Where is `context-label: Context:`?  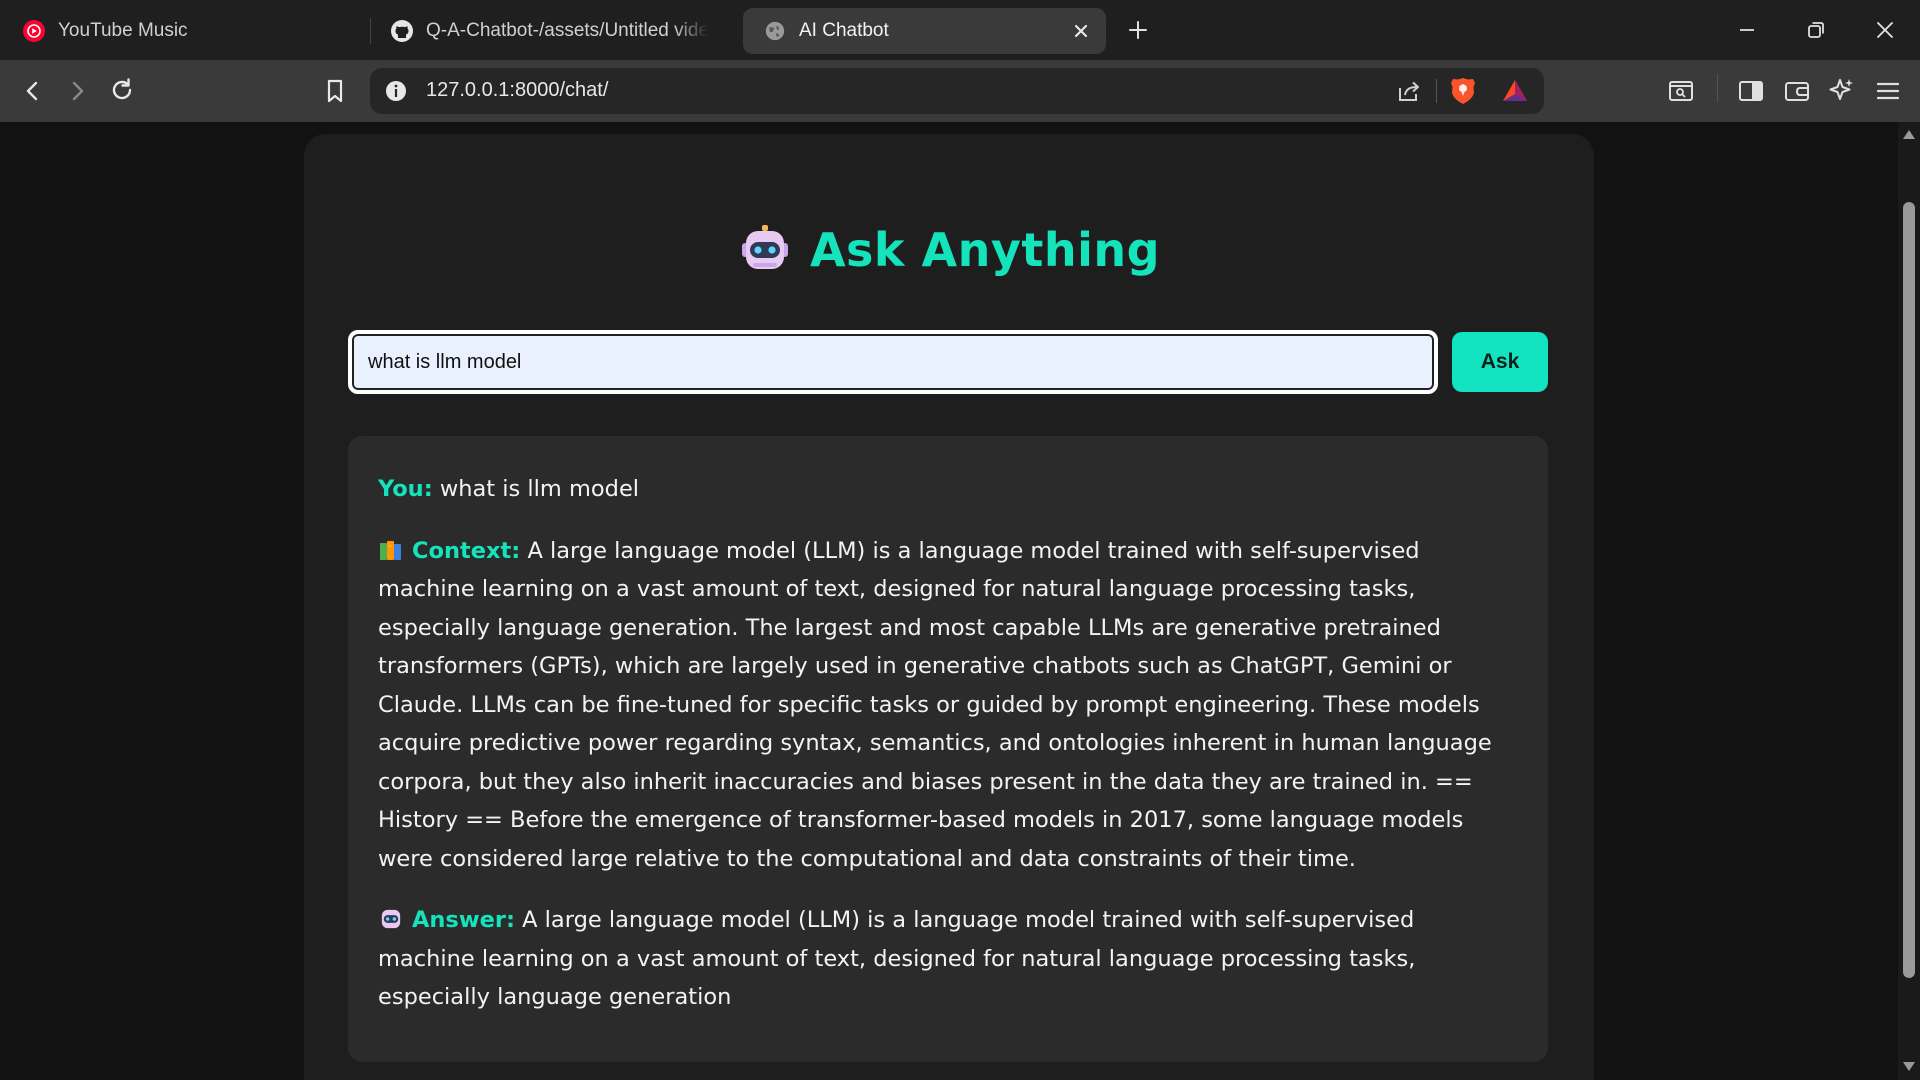 context-label: Context: is located at coordinates (466, 550).